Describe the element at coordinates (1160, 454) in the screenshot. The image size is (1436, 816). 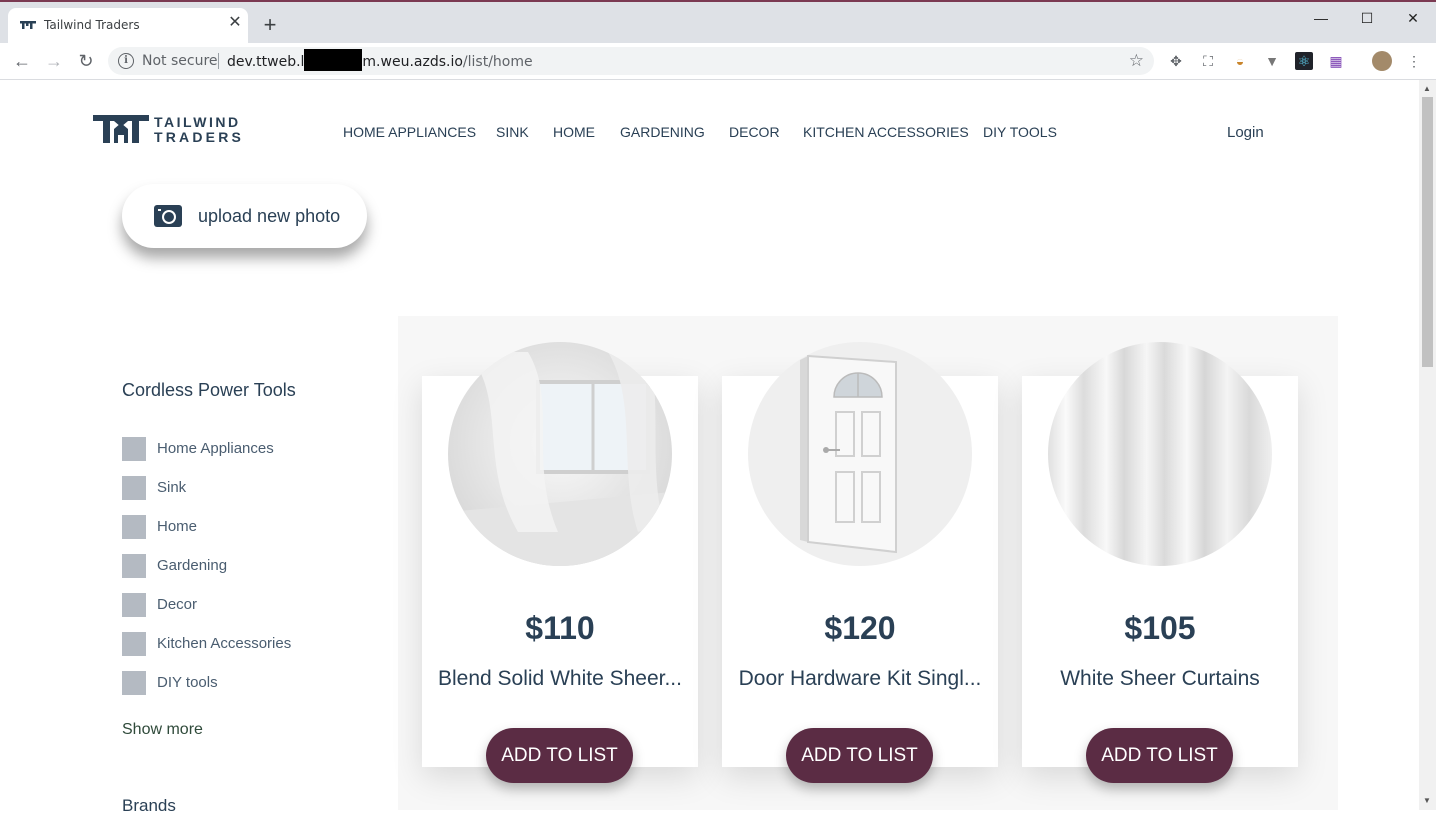
I see `product-image-sheer-curtains` at that location.